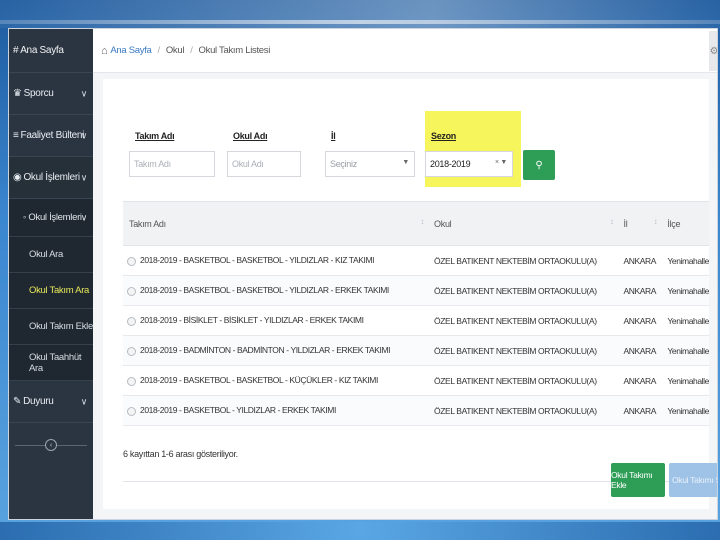 The height and width of the screenshot is (540, 720). What do you see at coordinates (360, 22) in the screenshot?
I see `decorative-line` at bounding box center [360, 22].